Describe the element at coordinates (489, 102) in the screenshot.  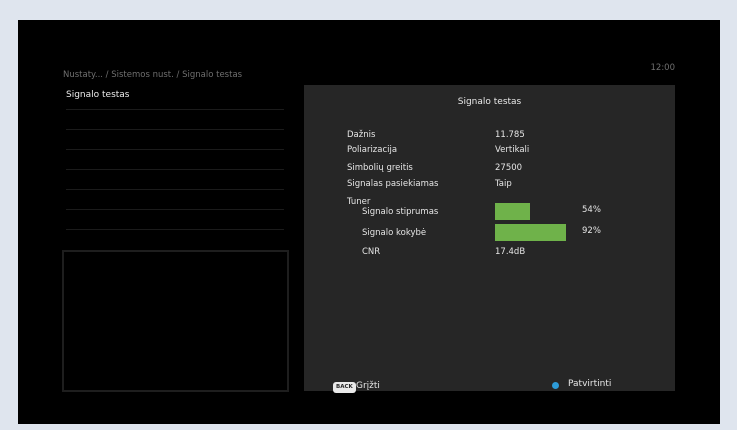
I see `panel-title: Signalo testas` at that location.